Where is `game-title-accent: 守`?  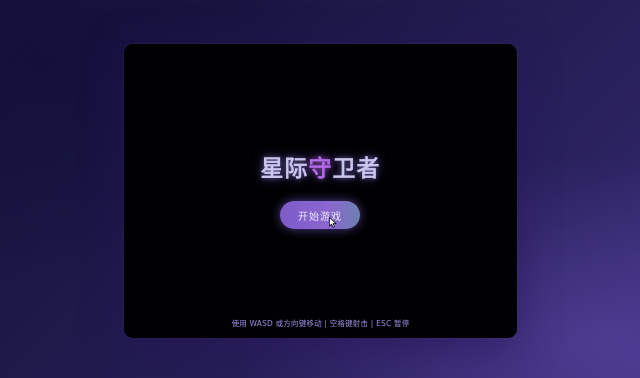 game-title-accent: 守 is located at coordinates (320, 169).